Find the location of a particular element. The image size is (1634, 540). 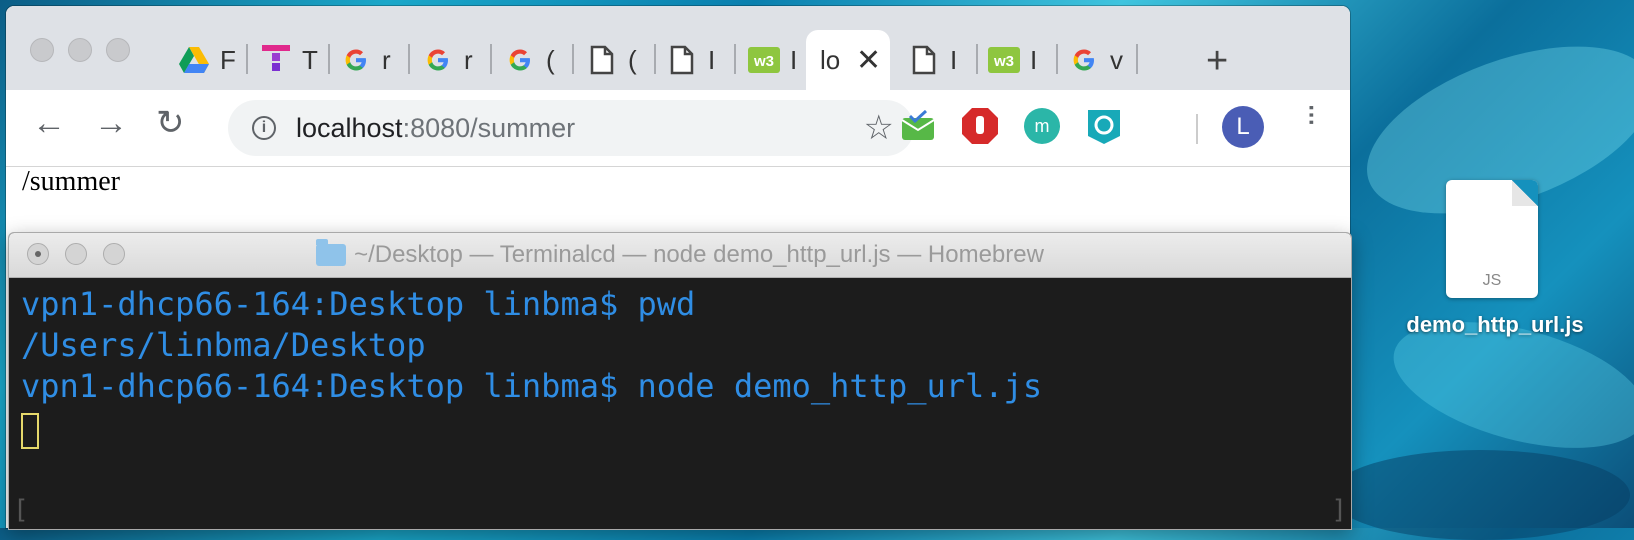

o-extension-icon is located at coordinates (1104, 126).